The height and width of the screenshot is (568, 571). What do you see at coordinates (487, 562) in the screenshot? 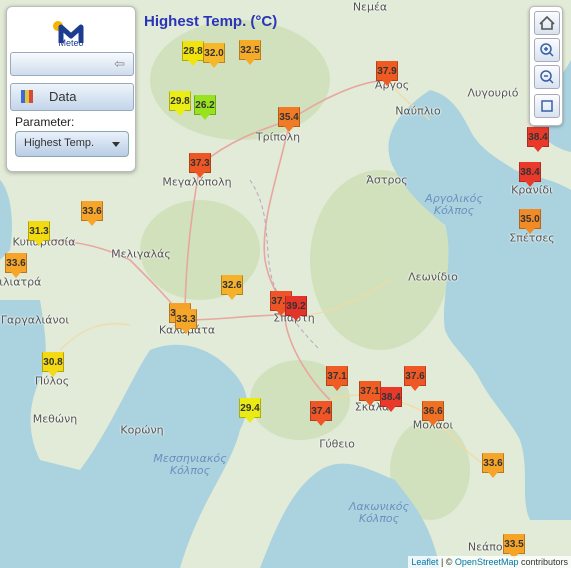
I see `osm-link: OpenStreetMap` at bounding box center [487, 562].